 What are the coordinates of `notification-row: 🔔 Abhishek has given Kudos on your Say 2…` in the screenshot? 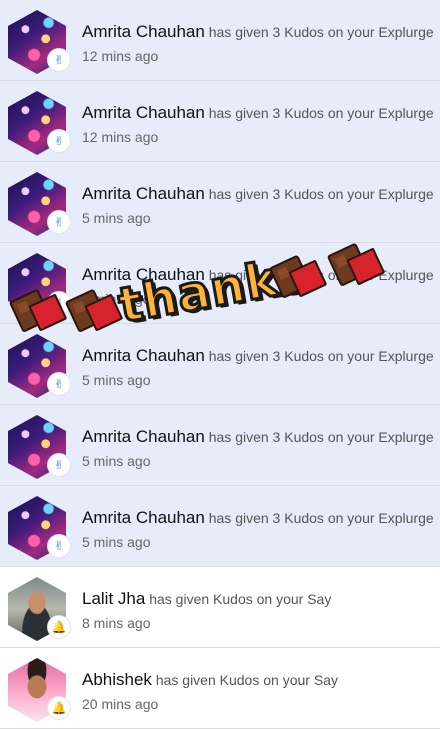 It's located at (220, 688).